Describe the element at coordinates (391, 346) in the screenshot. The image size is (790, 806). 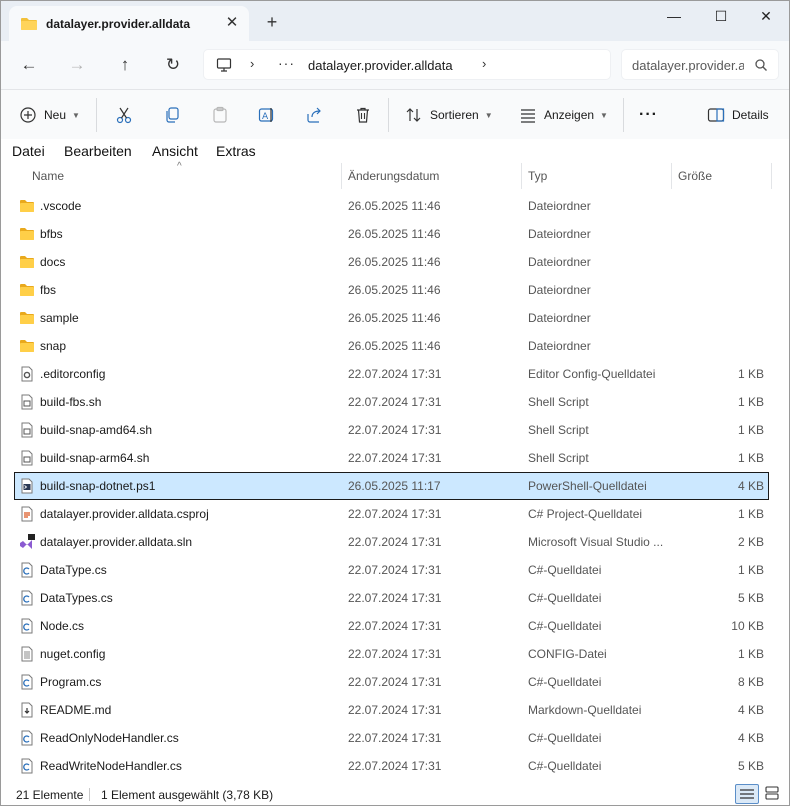
I see `folder-row: snap 26.05.2025 11:46 Dateiordner` at that location.